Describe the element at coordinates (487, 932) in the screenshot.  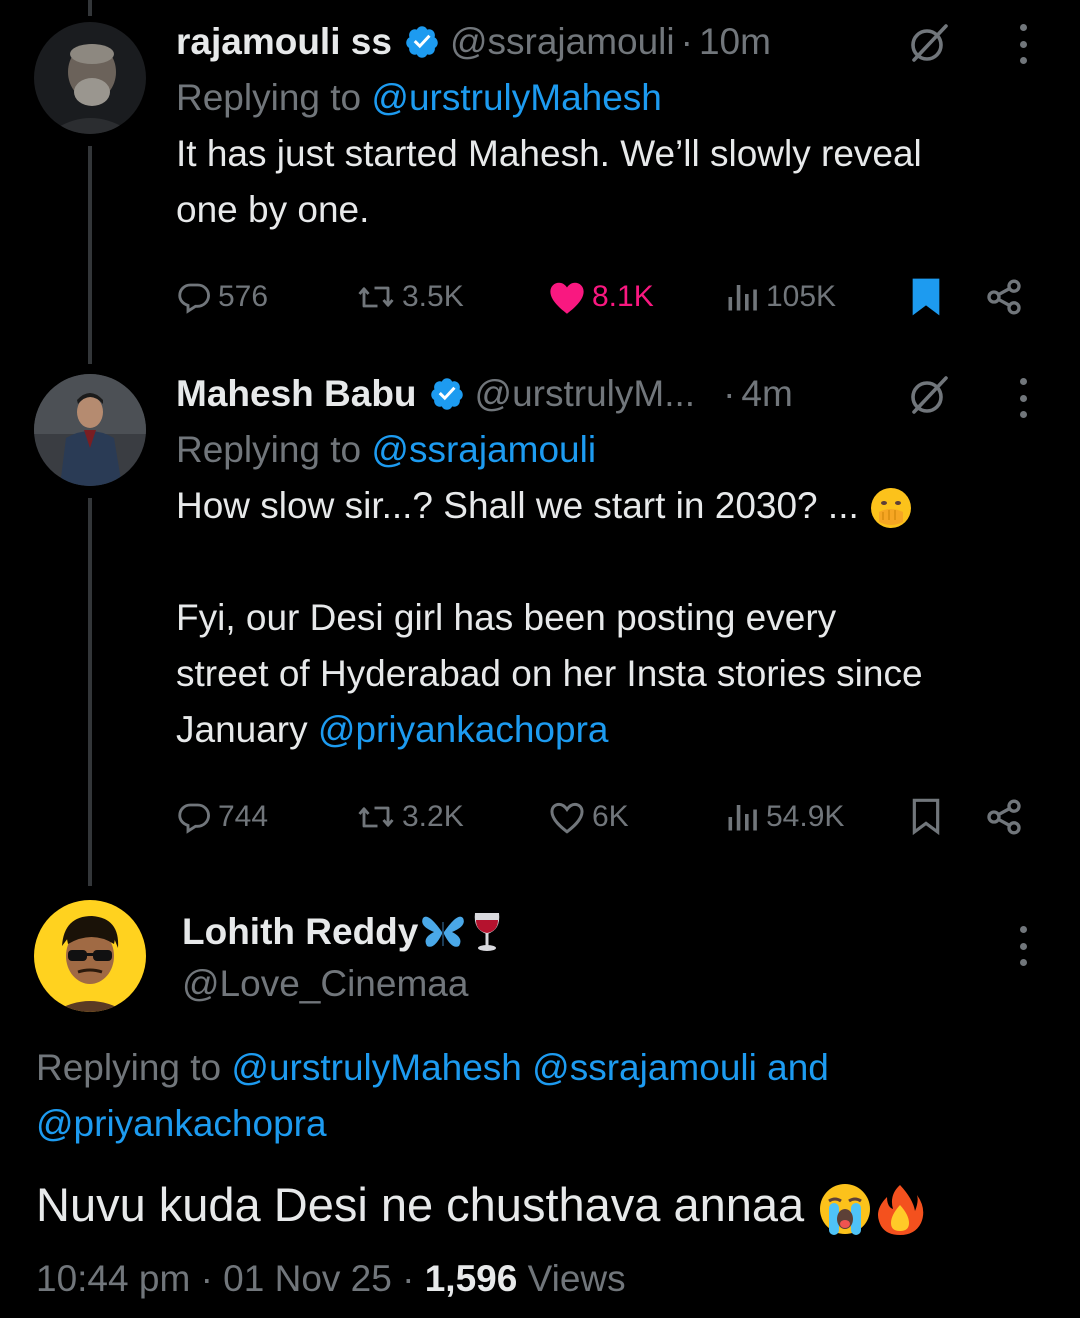
I see `wine-glass-icon` at that location.